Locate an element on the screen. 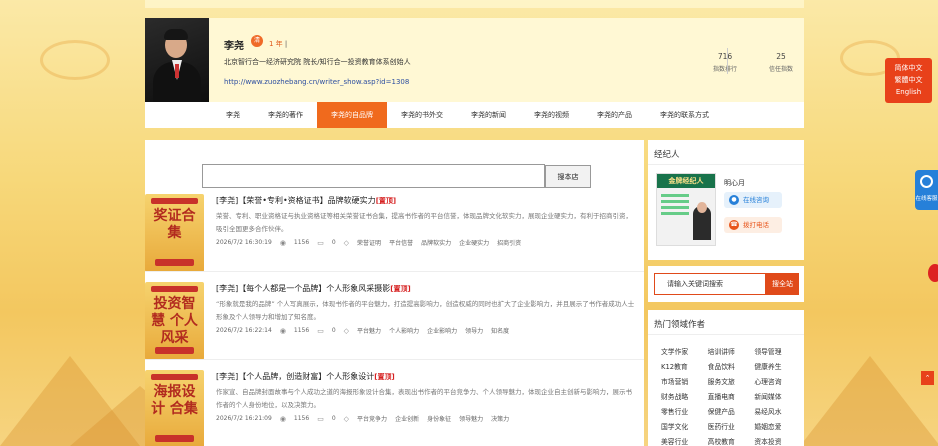 This screenshot has height=446, width=938. call-button: ☎ 拨打电话 is located at coordinates (753, 225).